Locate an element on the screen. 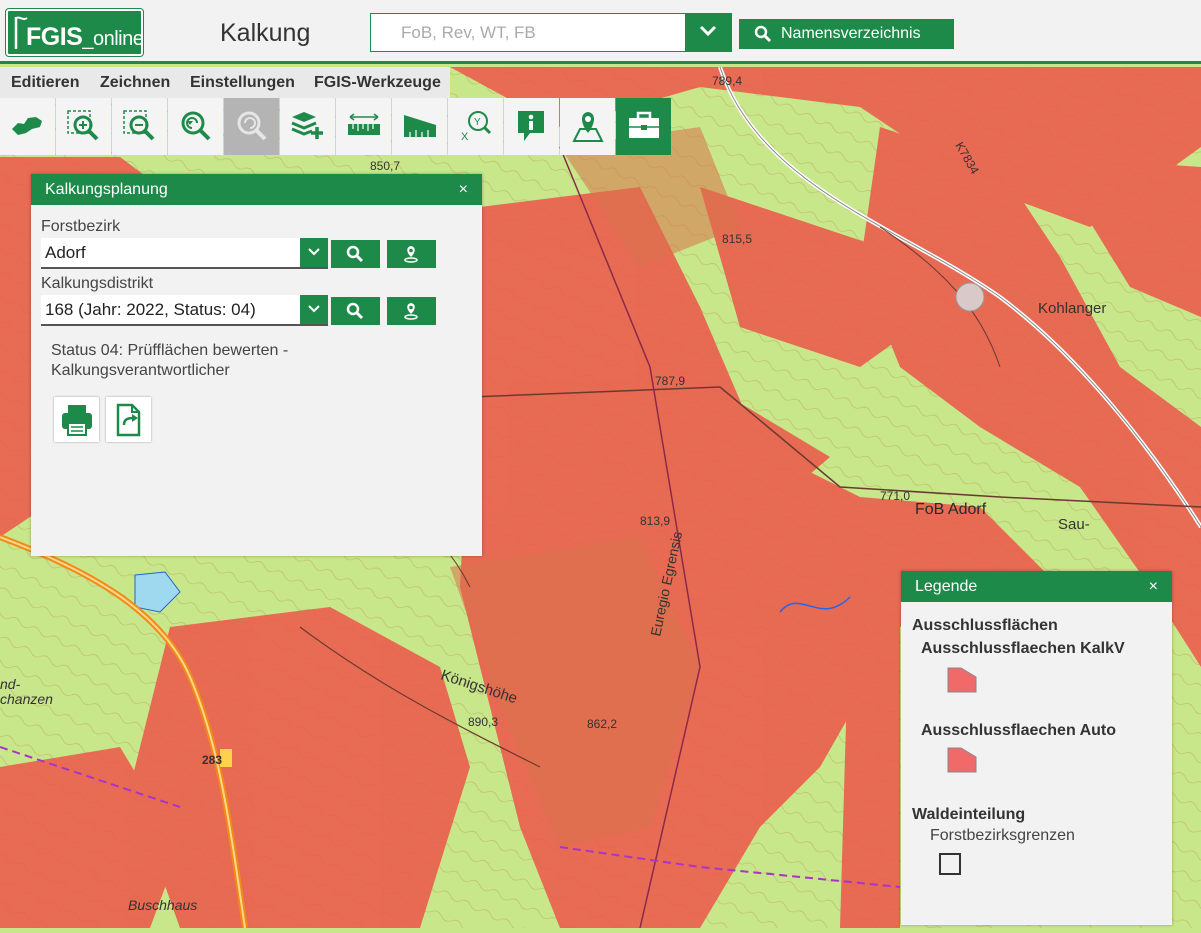 The image size is (1201, 933). menu-fgis-werkzeuge: FGIS-Werkzeuge is located at coordinates (377, 83).